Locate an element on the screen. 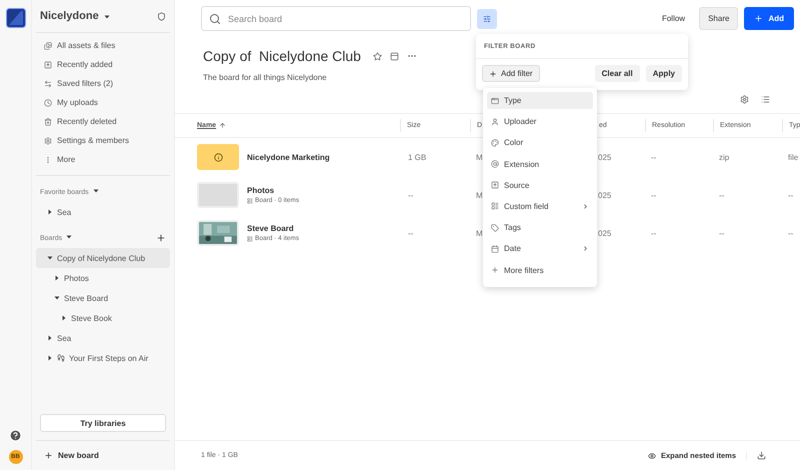 The width and height of the screenshot is (800, 470). apply-button: Apply is located at coordinates (664, 73).